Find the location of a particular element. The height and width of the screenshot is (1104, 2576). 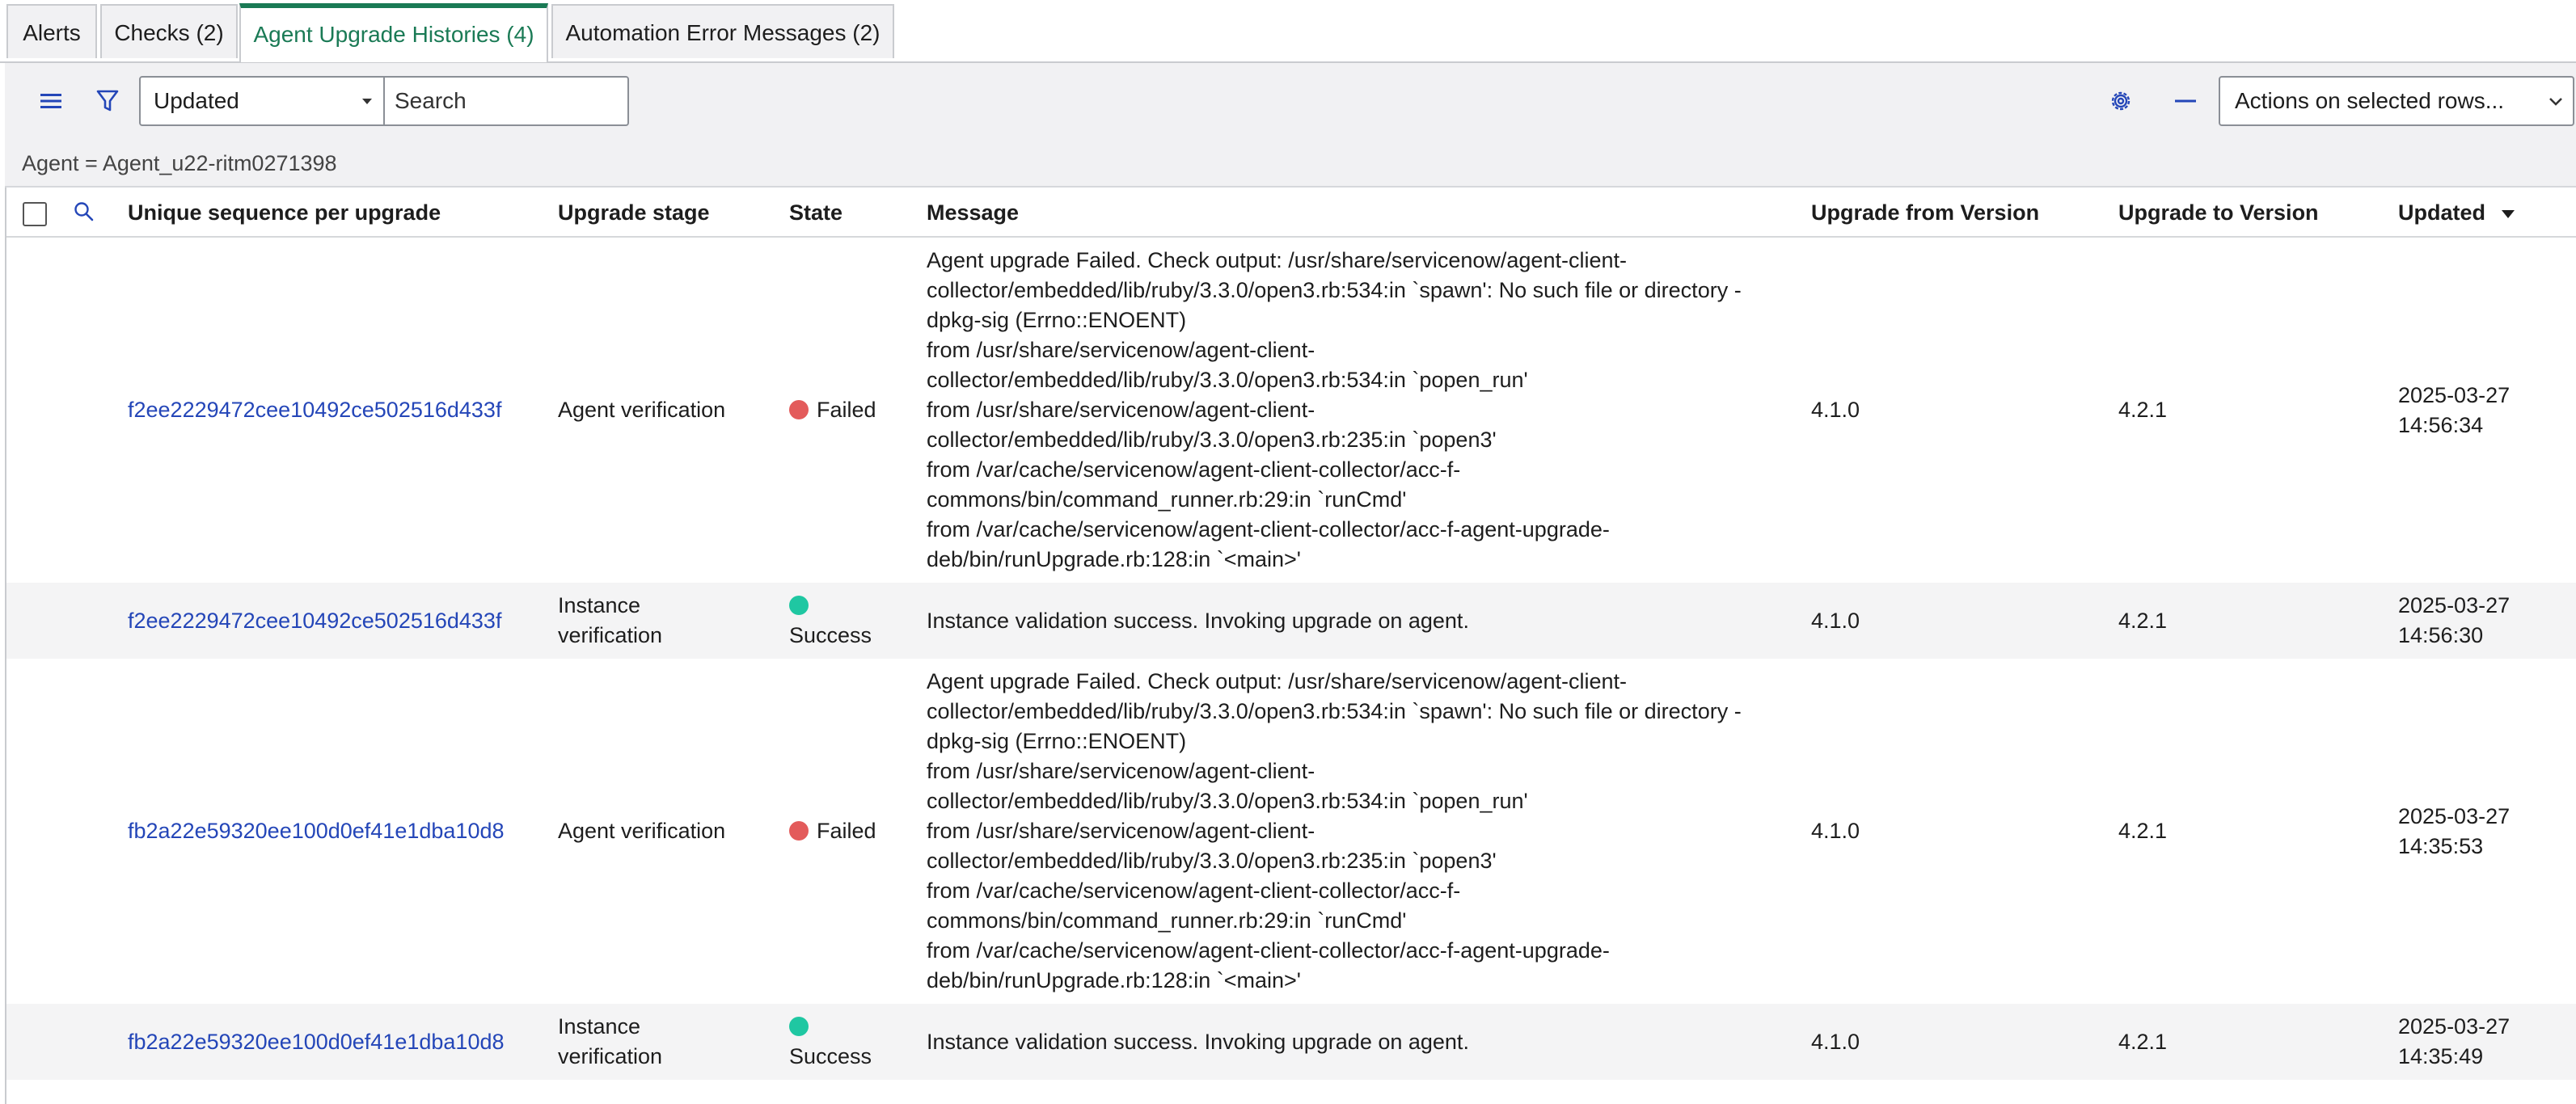

updated-timestamp: 2025-03-27 14:56:30 is located at coordinates (2454, 621).